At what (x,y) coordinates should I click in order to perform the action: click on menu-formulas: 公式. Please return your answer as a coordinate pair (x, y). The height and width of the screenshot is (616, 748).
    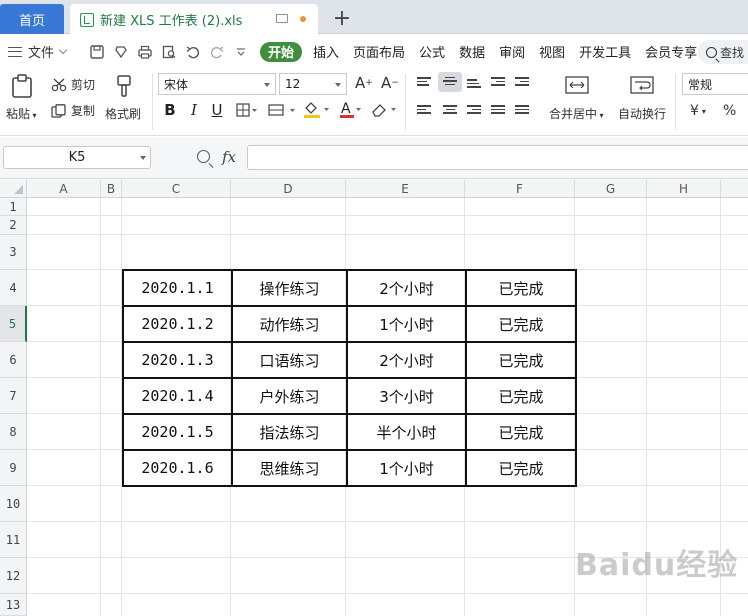
    Looking at the image, I should click on (432, 51).